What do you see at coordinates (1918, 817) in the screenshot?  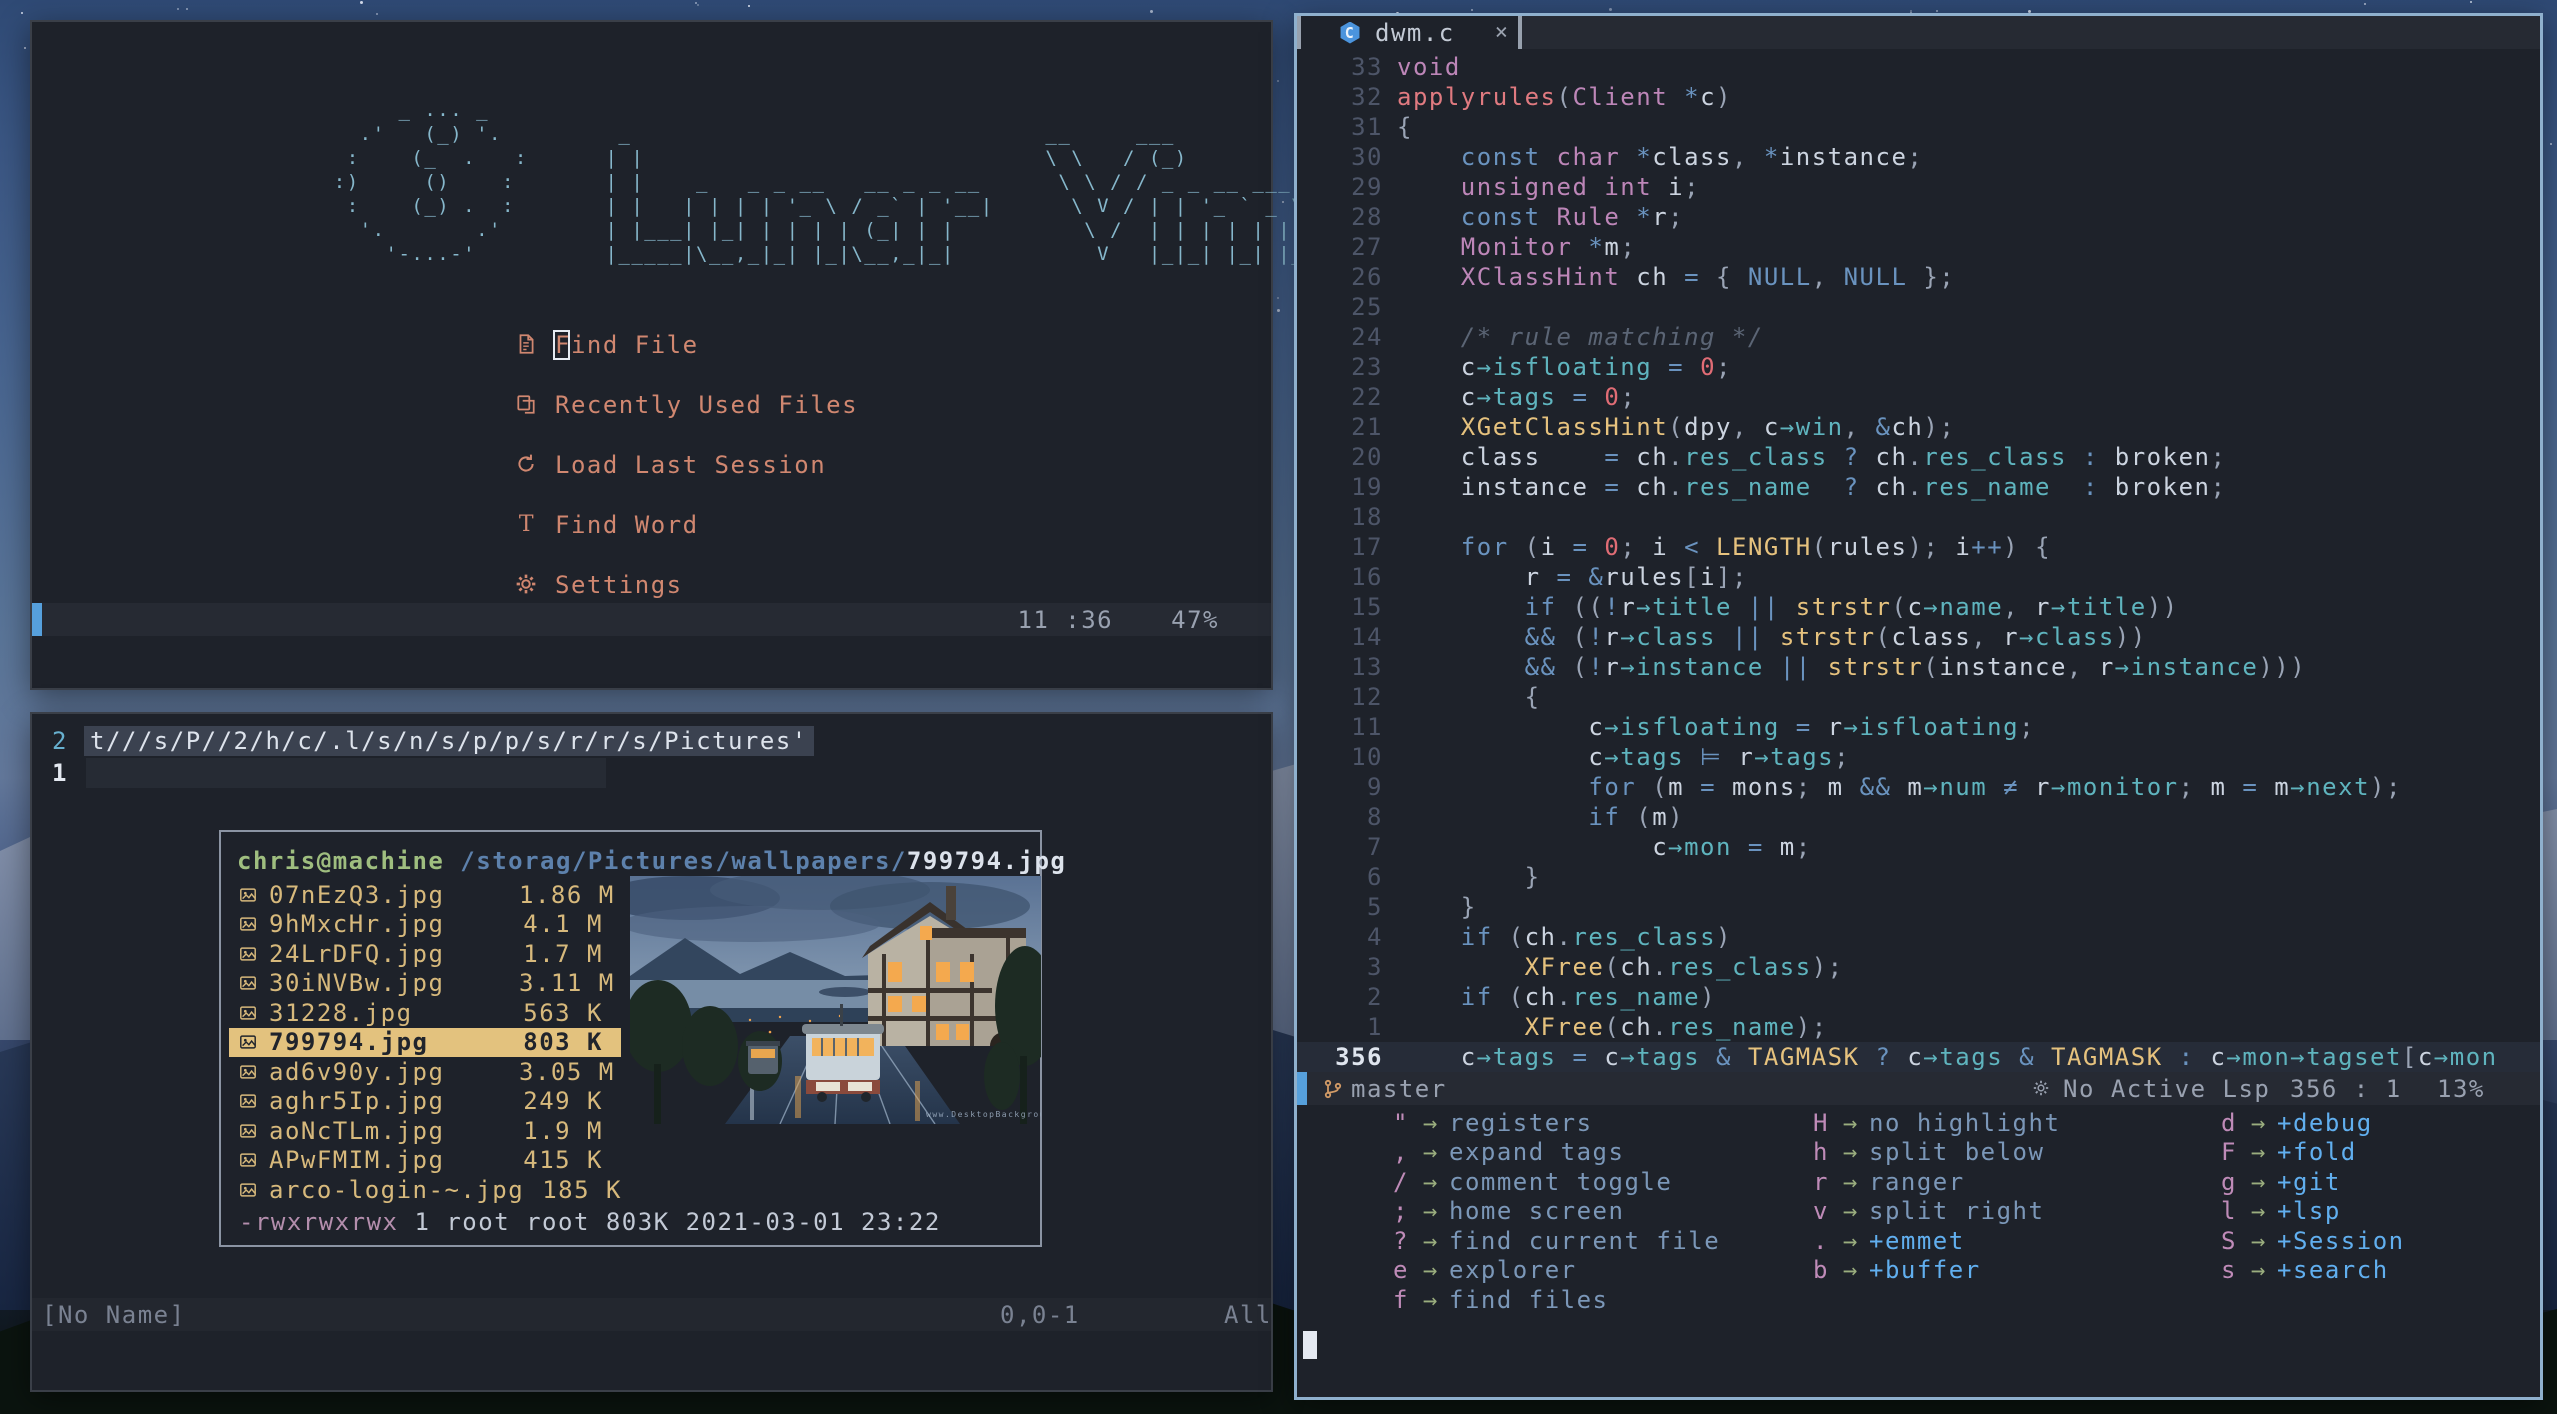 I see `code-line: 8 if (m)` at bounding box center [1918, 817].